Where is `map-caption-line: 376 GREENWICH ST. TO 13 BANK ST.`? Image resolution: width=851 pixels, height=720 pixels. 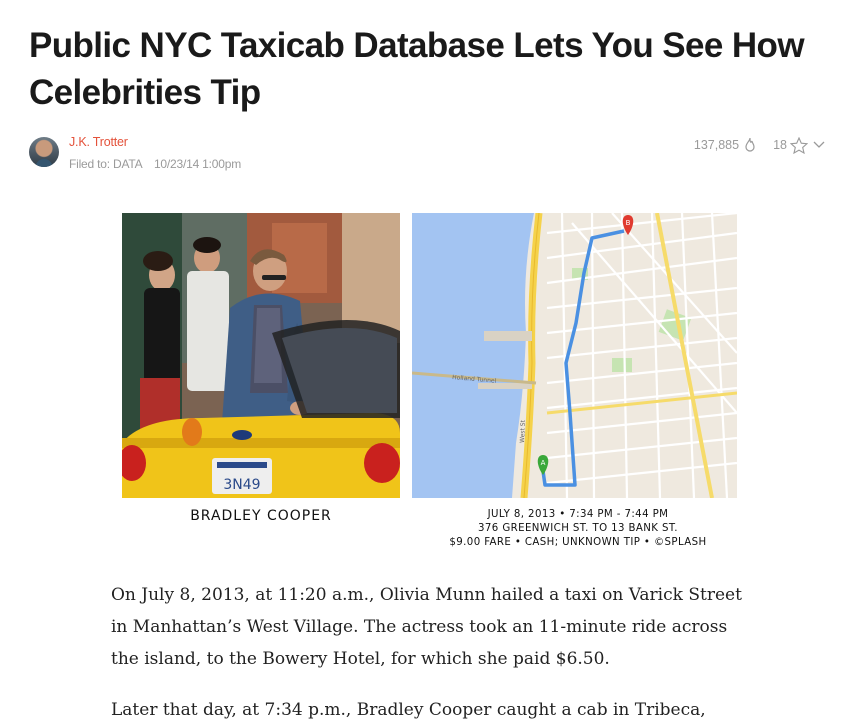
map-caption-line: 376 GREENWICH ST. TO 13 BANK ST. is located at coordinates (578, 528).